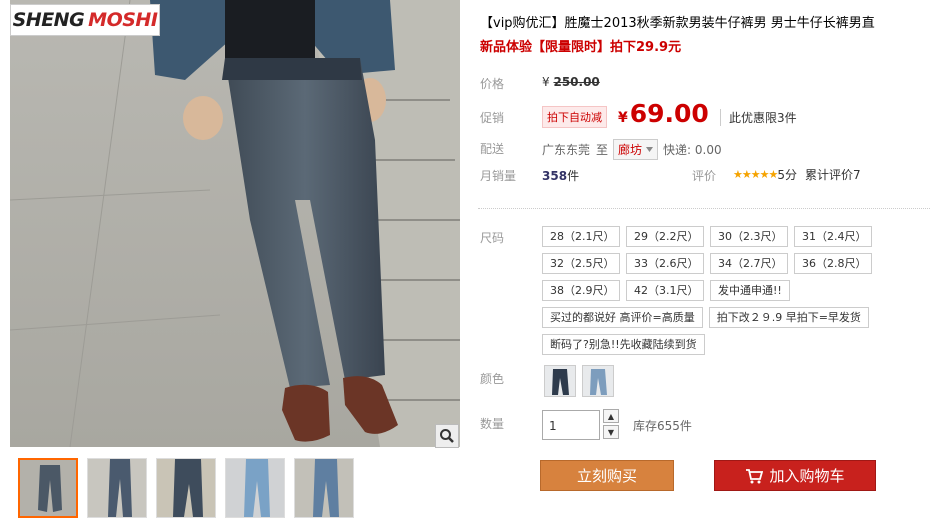 Image resolution: width=930 pixels, height=523 pixels. I want to click on thumbnail-strip, so click(186, 488).